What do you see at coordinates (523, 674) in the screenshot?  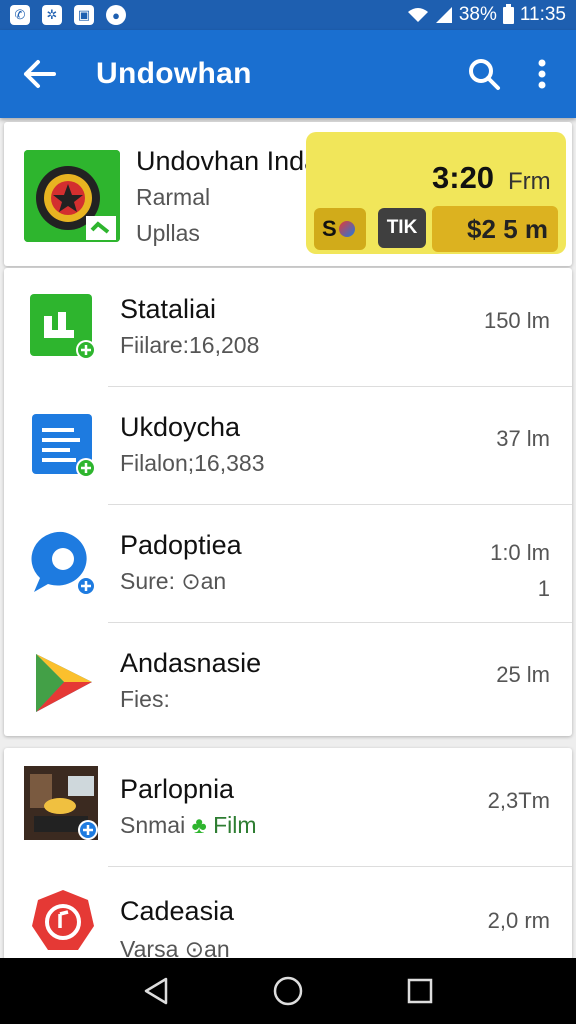 I see `item-meta: 25 lm` at bounding box center [523, 674].